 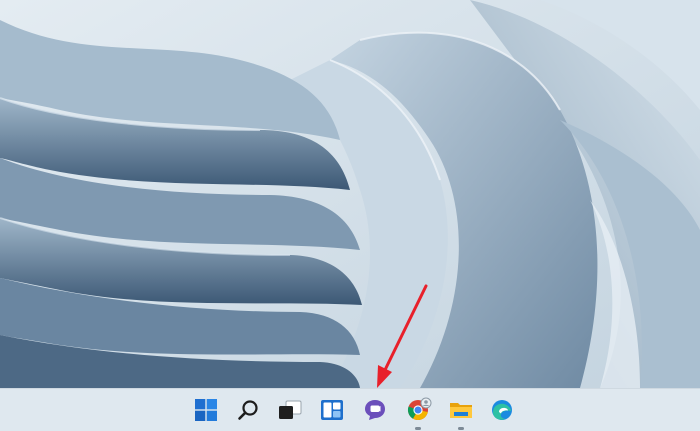 I want to click on file-explorer-button, so click(x=461, y=410).